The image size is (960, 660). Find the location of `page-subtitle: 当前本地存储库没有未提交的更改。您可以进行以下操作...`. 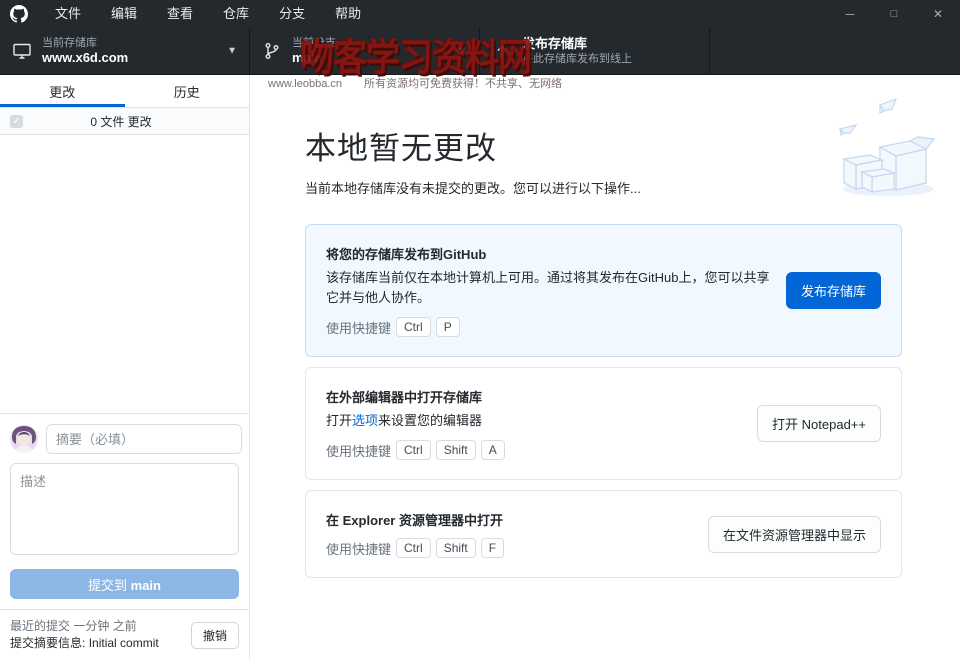

page-subtitle: 当前本地存储库没有未提交的更改。您可以进行以下操作... is located at coordinates (473, 188).